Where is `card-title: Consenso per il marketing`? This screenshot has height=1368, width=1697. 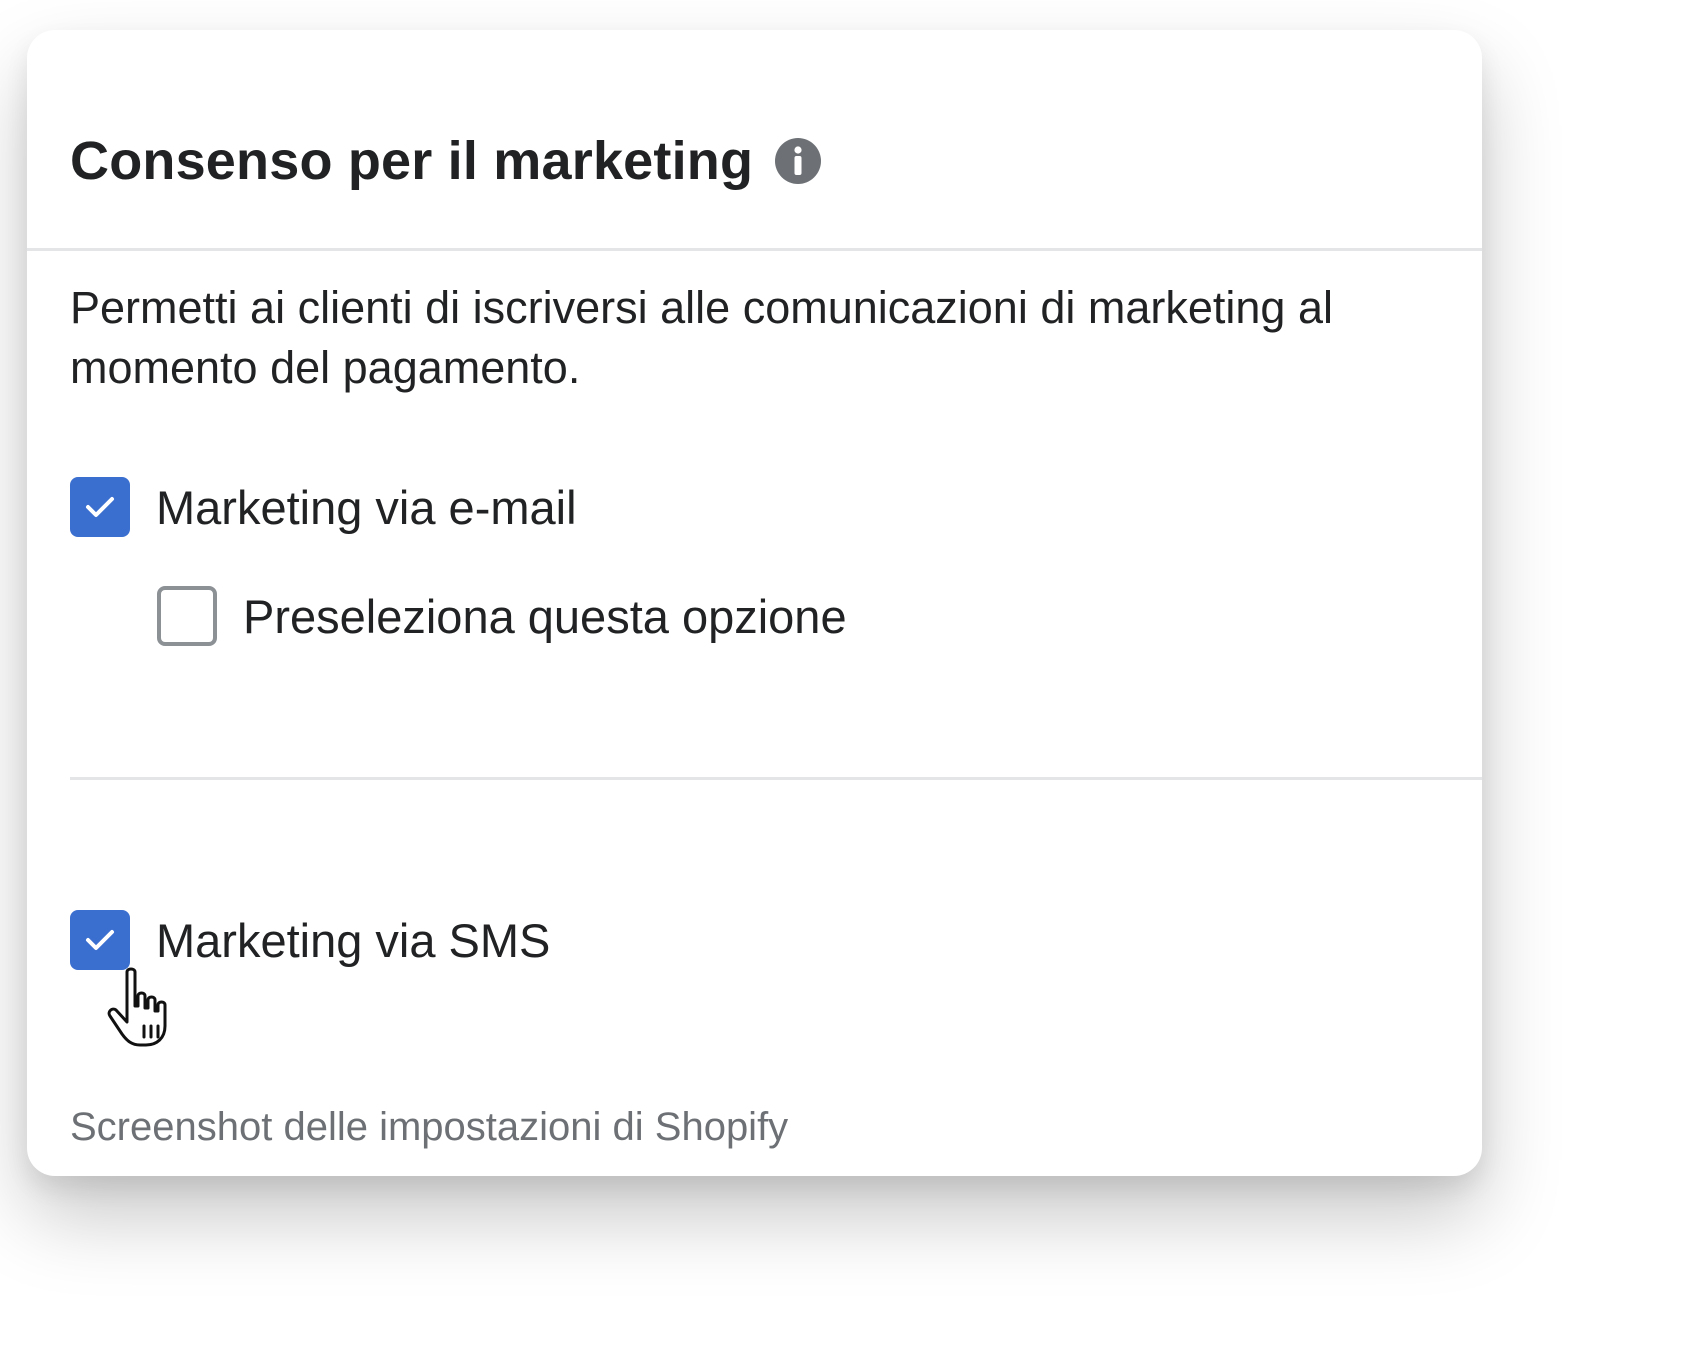
card-title: Consenso per il marketing is located at coordinates (446, 161).